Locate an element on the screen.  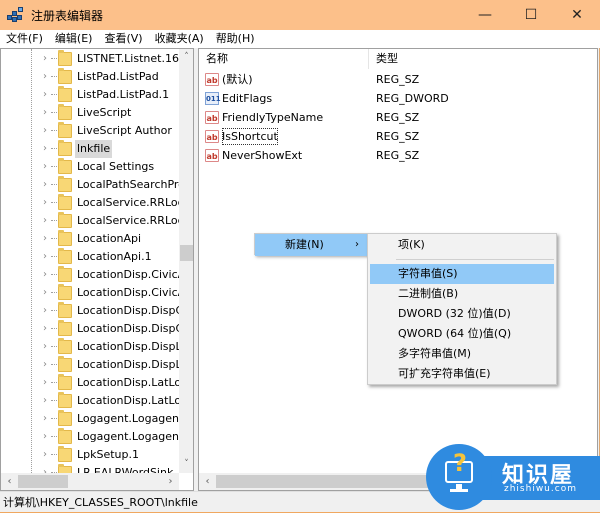
value-row: ab IsShortcut REG_SZ is located at coordinates (398, 136).